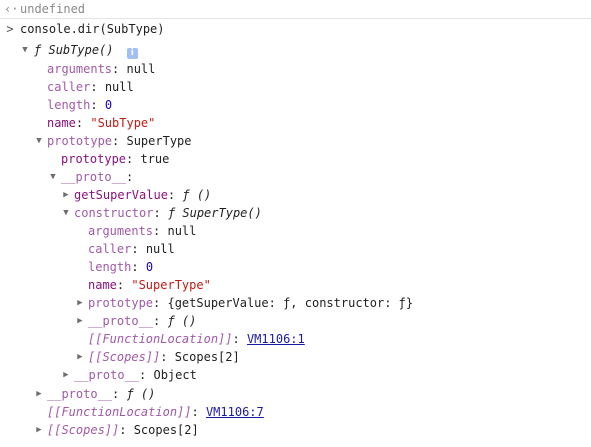 This screenshot has height=447, width=591. Describe the element at coordinates (11, 9) in the screenshot. I see `return-arrow-icon: ‹·` at that location.